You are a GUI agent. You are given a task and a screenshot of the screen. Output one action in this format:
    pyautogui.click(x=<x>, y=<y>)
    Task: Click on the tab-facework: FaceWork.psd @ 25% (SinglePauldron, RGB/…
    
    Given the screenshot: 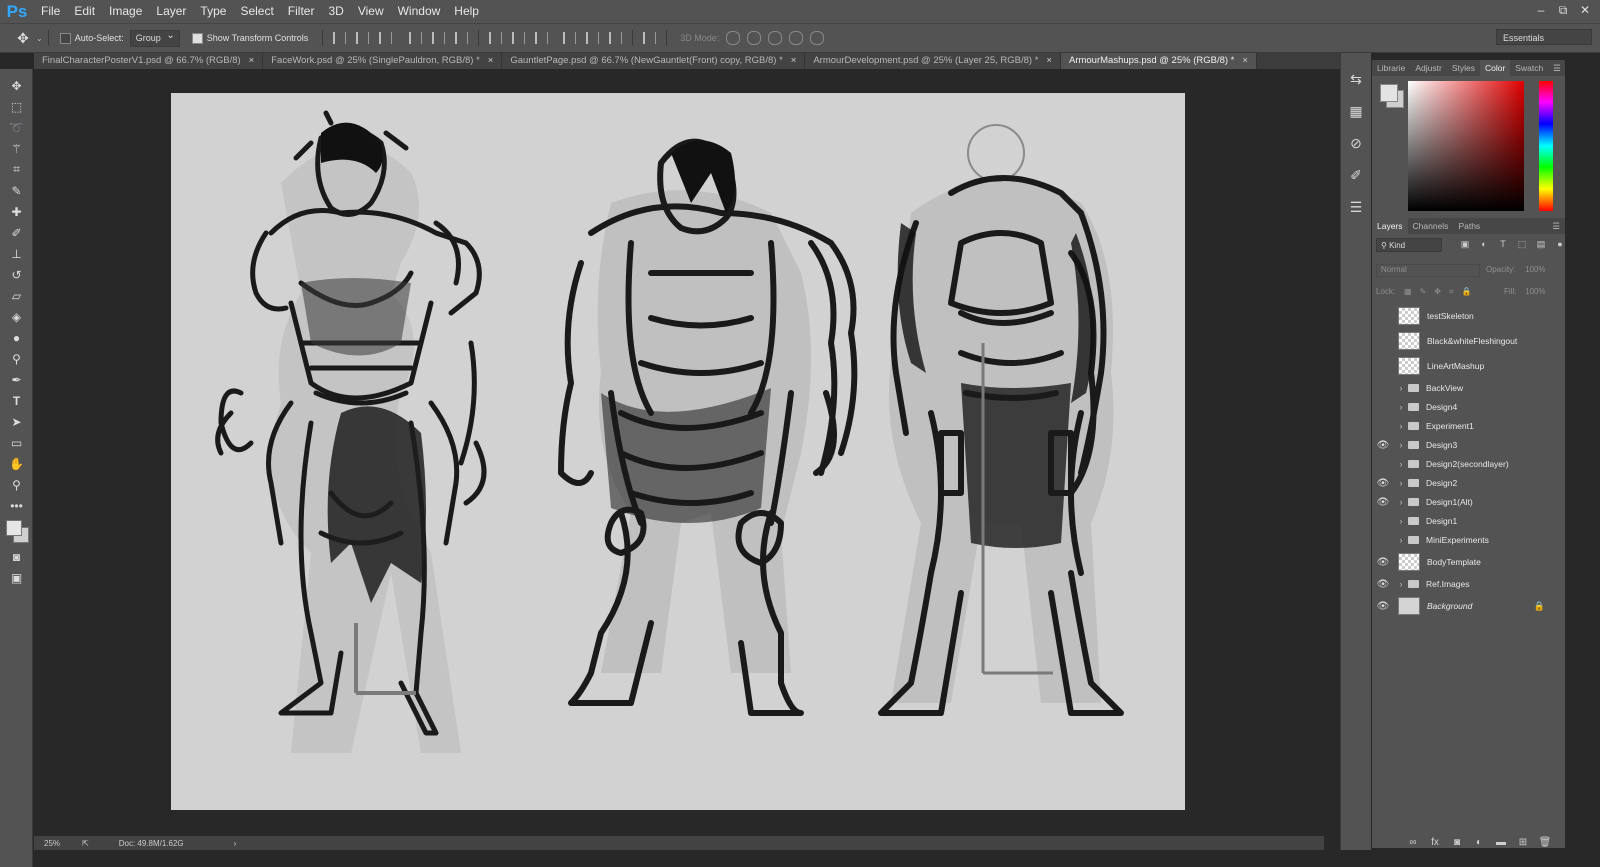 What is the action you would take?
    pyautogui.click(x=383, y=61)
    